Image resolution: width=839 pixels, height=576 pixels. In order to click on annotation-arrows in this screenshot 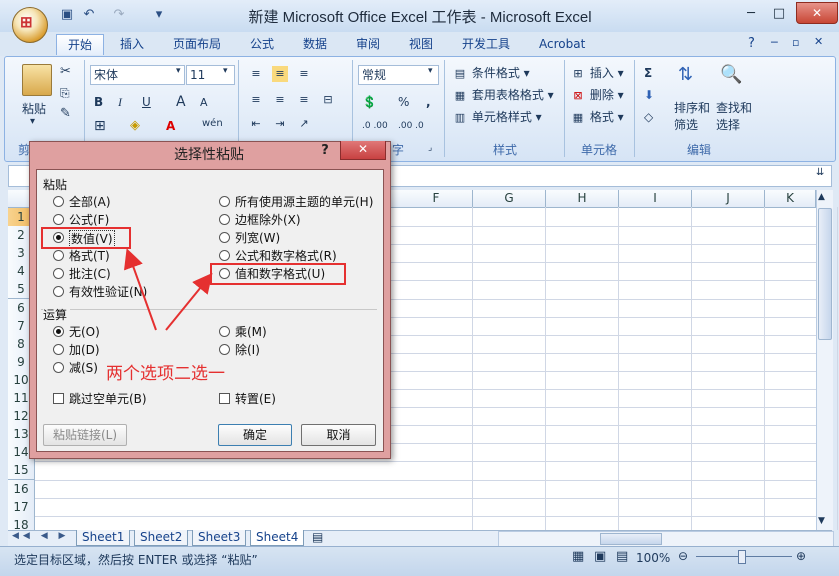, I will do `click(168, 289)`.